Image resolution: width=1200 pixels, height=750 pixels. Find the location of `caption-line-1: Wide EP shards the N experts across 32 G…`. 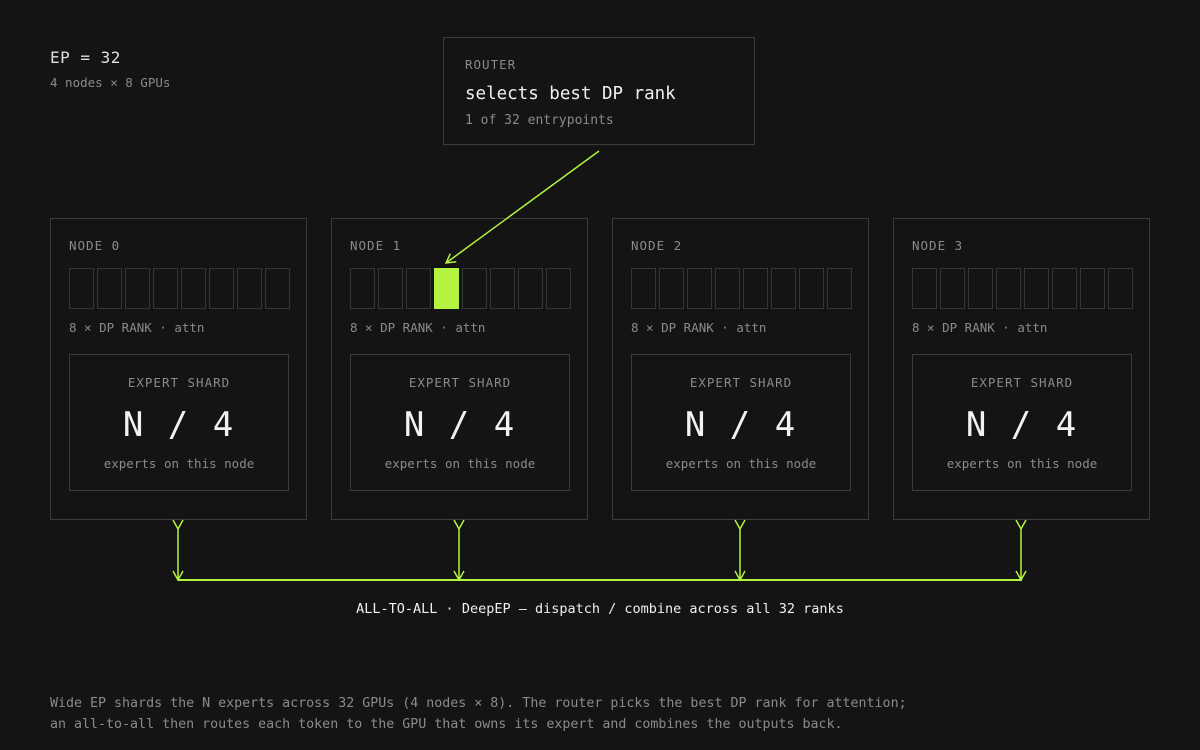

caption-line-1: Wide EP shards the N experts across 32 G… is located at coordinates (478, 703).